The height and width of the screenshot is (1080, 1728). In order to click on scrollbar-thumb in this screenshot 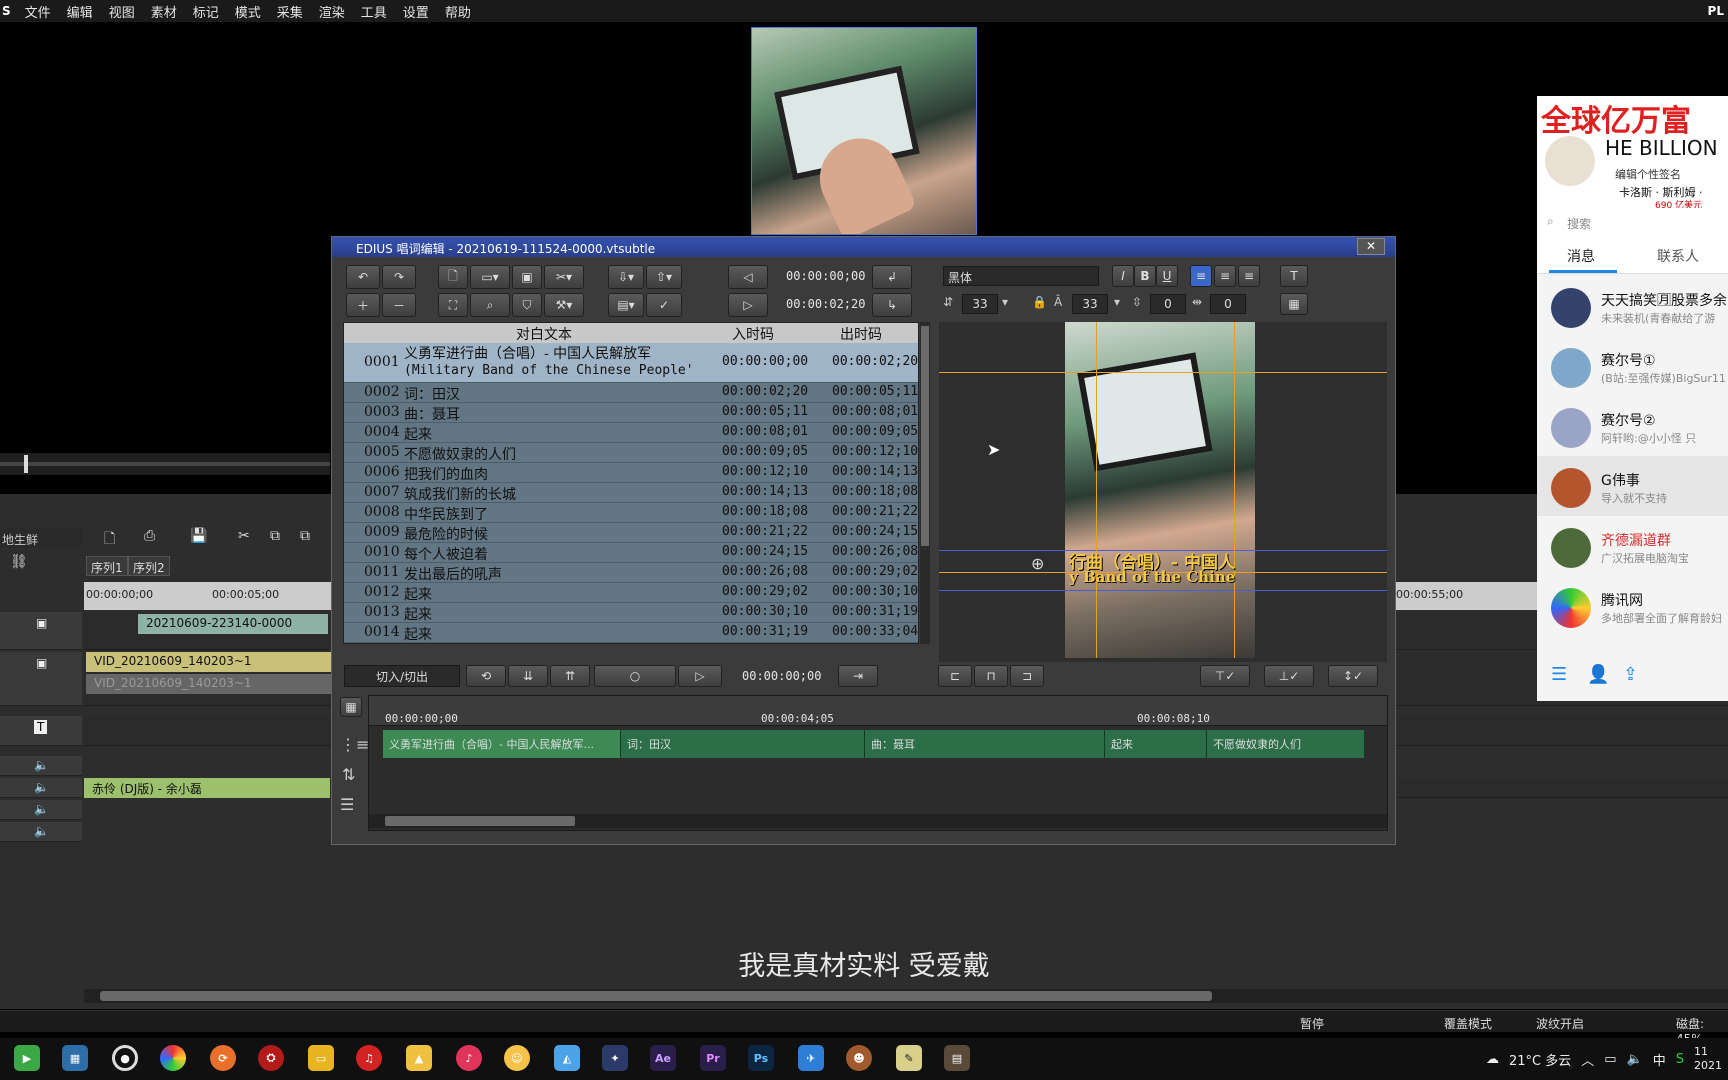, I will do `click(925, 436)`.